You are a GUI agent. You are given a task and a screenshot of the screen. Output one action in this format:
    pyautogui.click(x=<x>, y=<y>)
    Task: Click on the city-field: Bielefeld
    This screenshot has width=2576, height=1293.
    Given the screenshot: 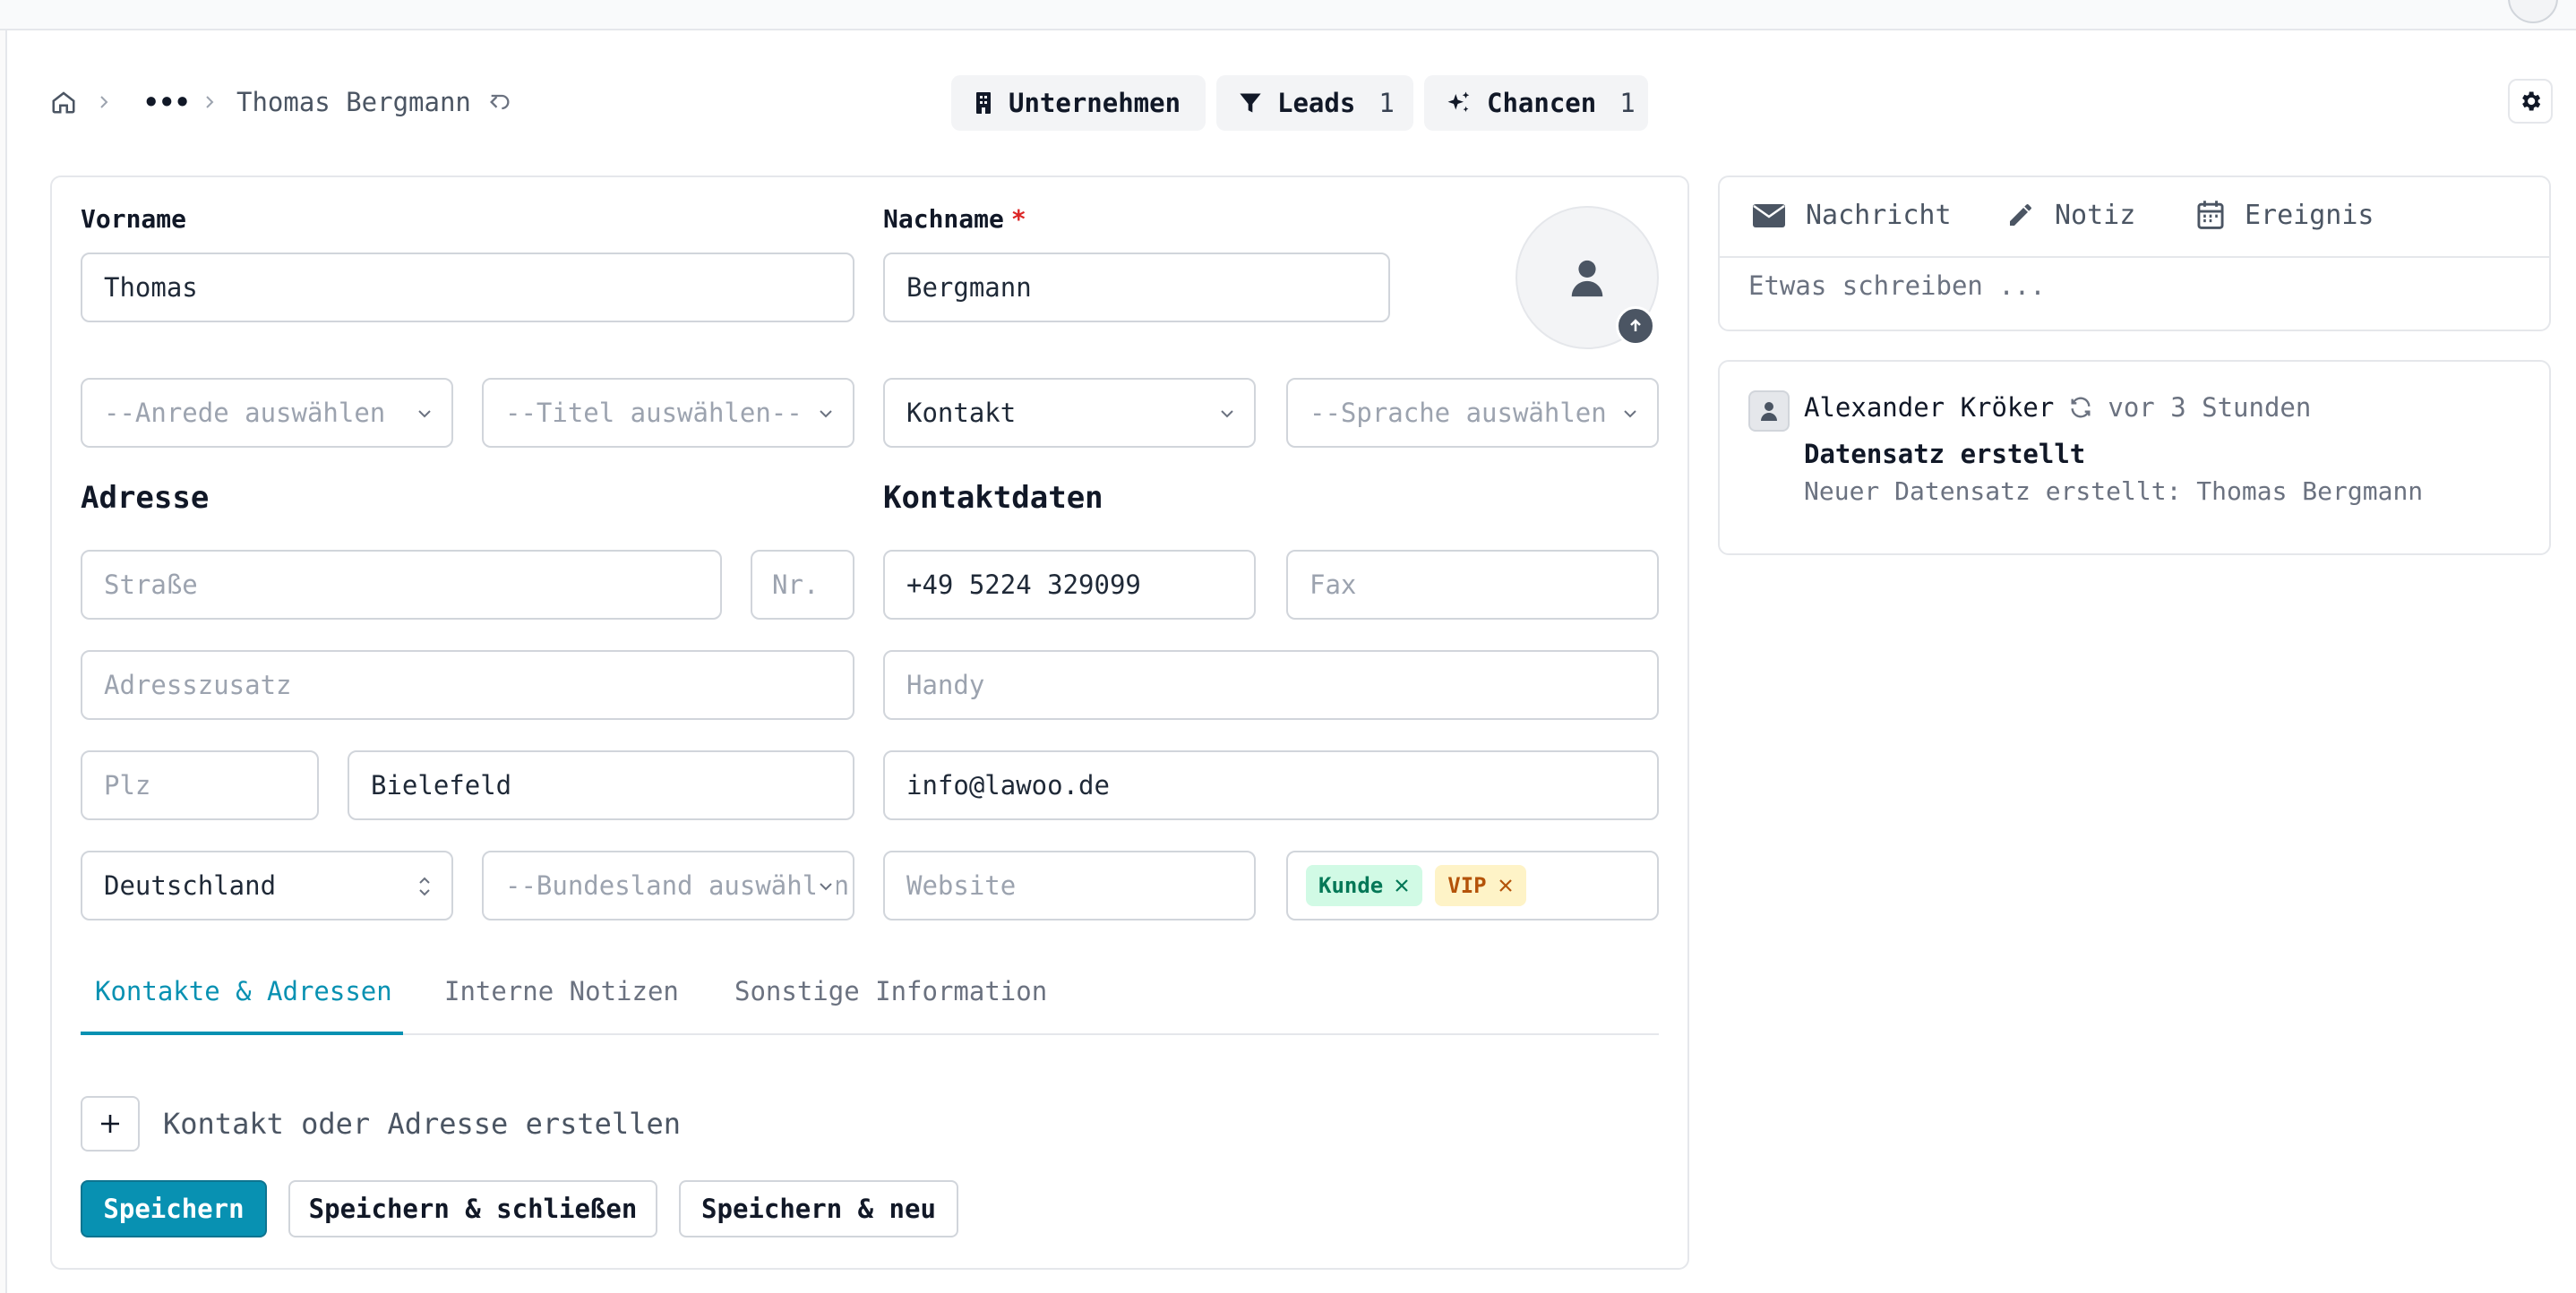 What is the action you would take?
    pyautogui.click(x=601, y=785)
    